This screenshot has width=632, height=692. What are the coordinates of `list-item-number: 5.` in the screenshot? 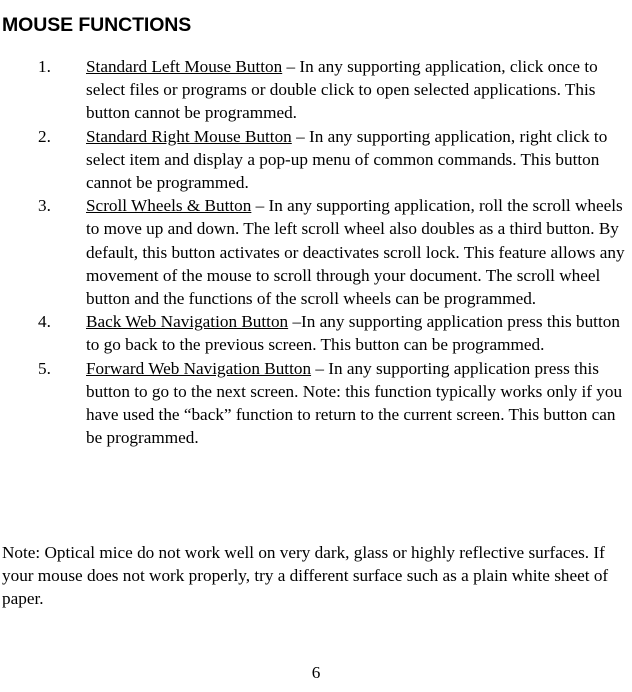 It's located at (44, 368).